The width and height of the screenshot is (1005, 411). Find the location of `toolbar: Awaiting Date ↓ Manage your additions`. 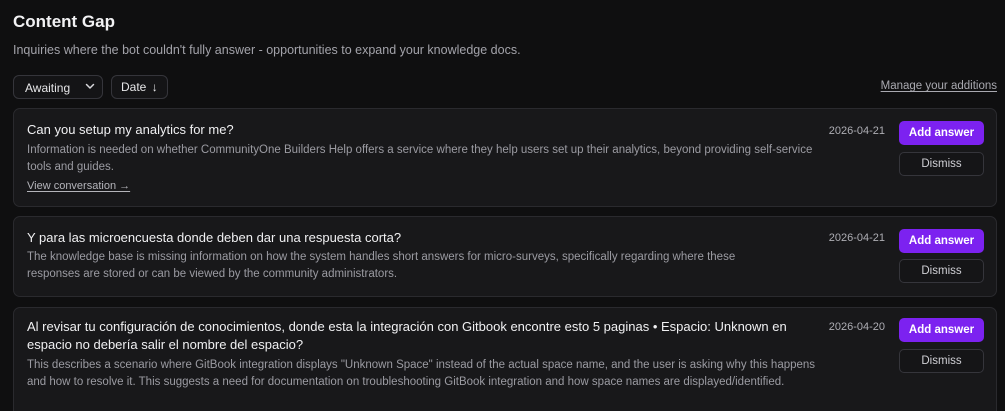

toolbar: Awaiting Date ↓ Manage your additions is located at coordinates (505, 87).